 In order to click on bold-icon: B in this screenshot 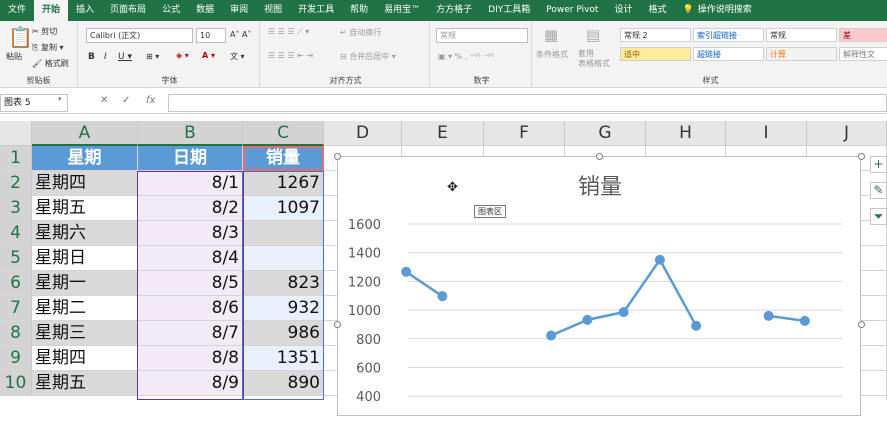, I will do `click(91, 57)`.